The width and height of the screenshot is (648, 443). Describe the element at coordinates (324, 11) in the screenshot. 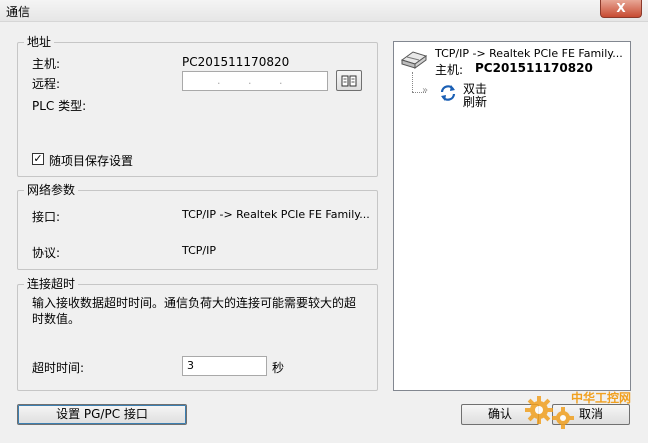

I see `title-bar: 通信 X` at that location.